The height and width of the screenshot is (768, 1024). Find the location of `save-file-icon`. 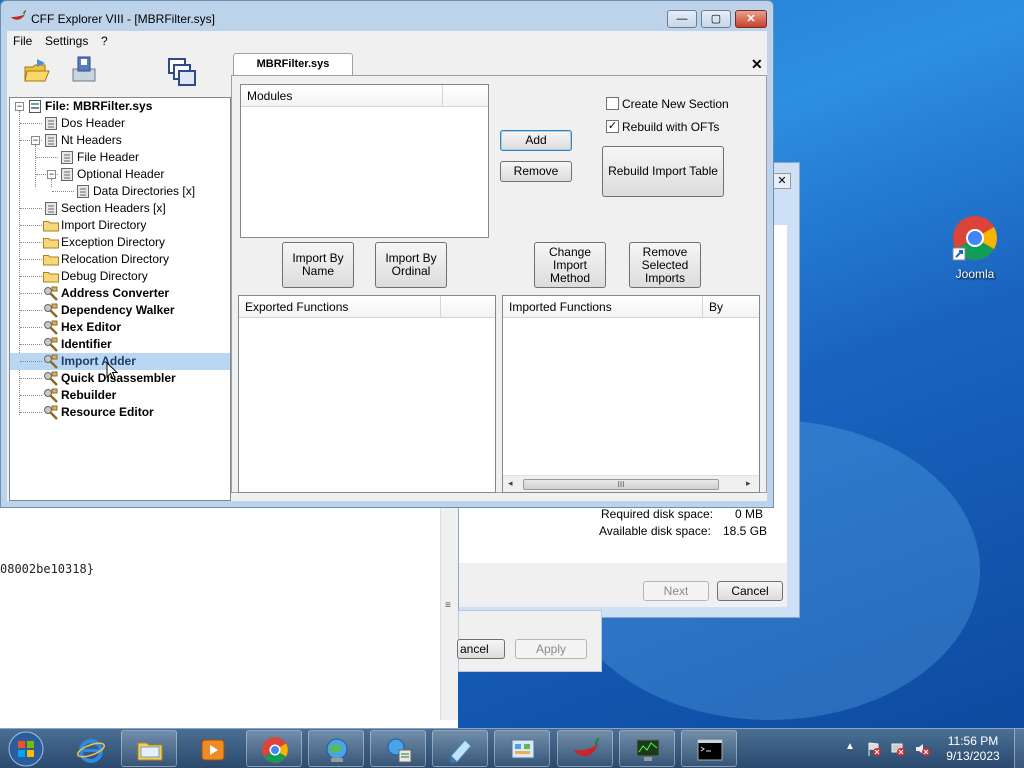

save-file-icon is located at coordinates (84, 70).